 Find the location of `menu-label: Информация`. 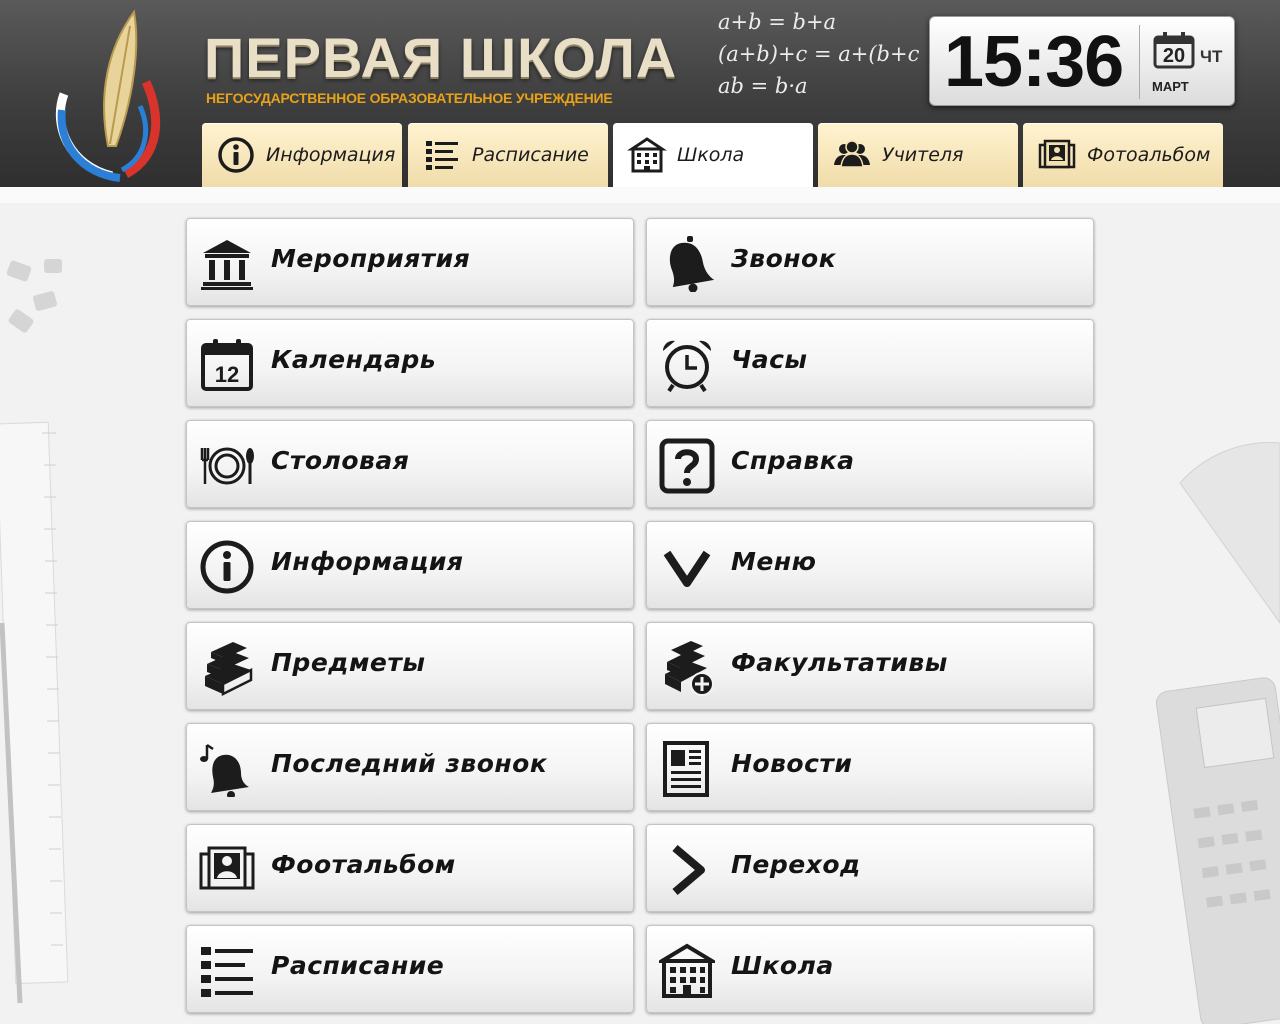

menu-label: Информация is located at coordinates (367, 561).